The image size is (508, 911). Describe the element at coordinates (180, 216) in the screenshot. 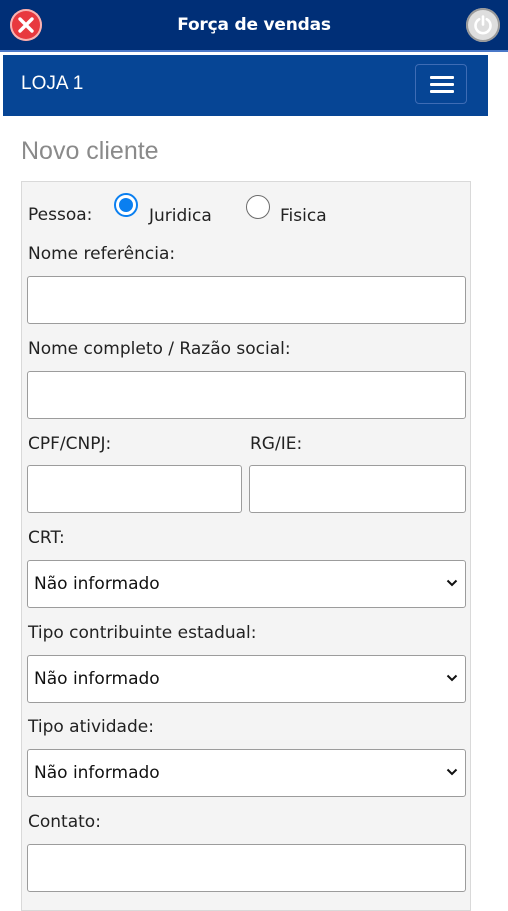

I see `radio-juridica-label: Juridica` at that location.